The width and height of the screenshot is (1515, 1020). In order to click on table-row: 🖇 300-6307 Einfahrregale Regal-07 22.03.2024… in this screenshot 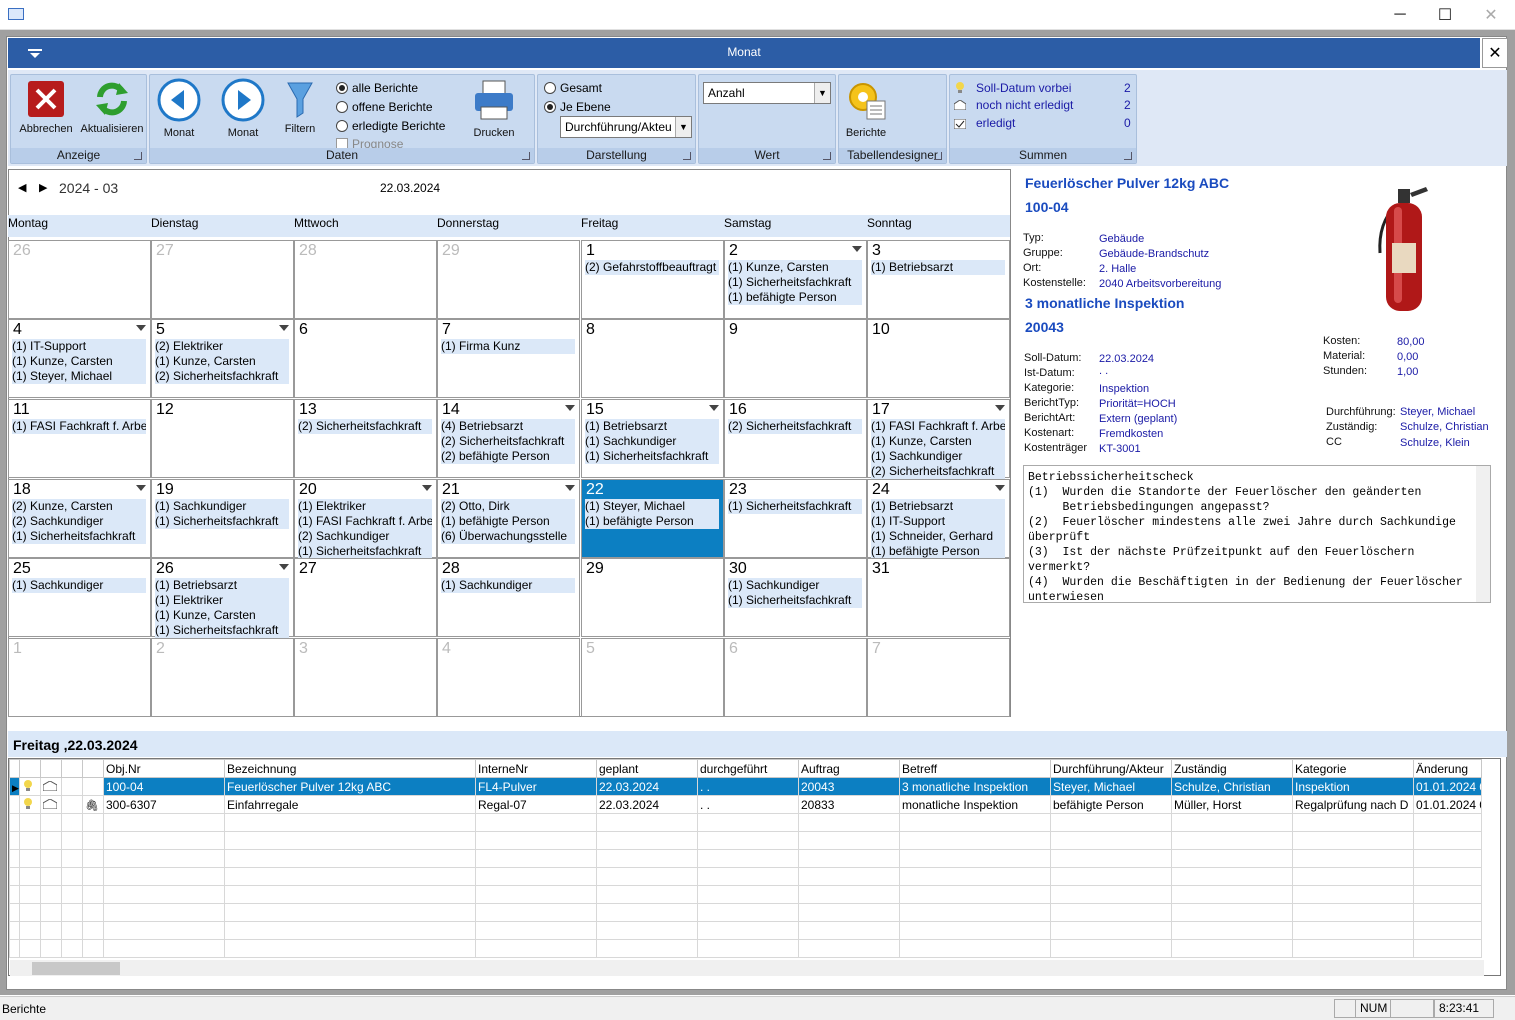, I will do `click(745, 804)`.